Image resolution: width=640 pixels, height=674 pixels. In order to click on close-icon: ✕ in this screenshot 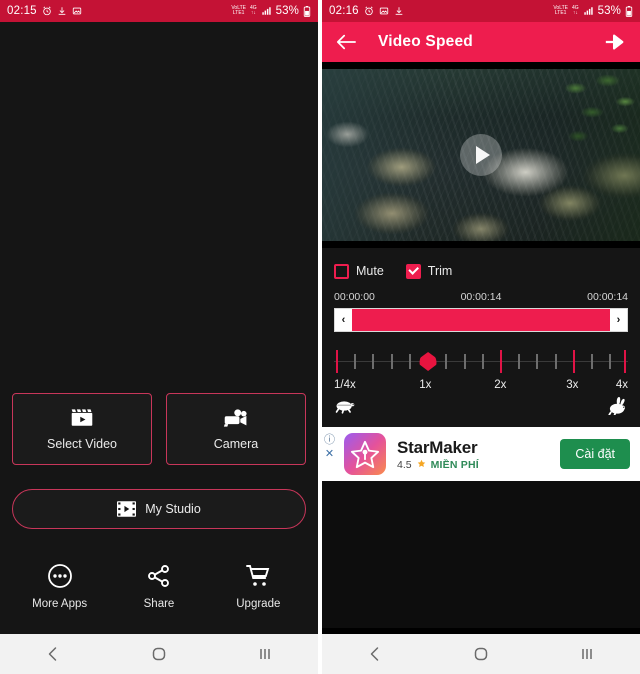, I will do `click(329, 454)`.